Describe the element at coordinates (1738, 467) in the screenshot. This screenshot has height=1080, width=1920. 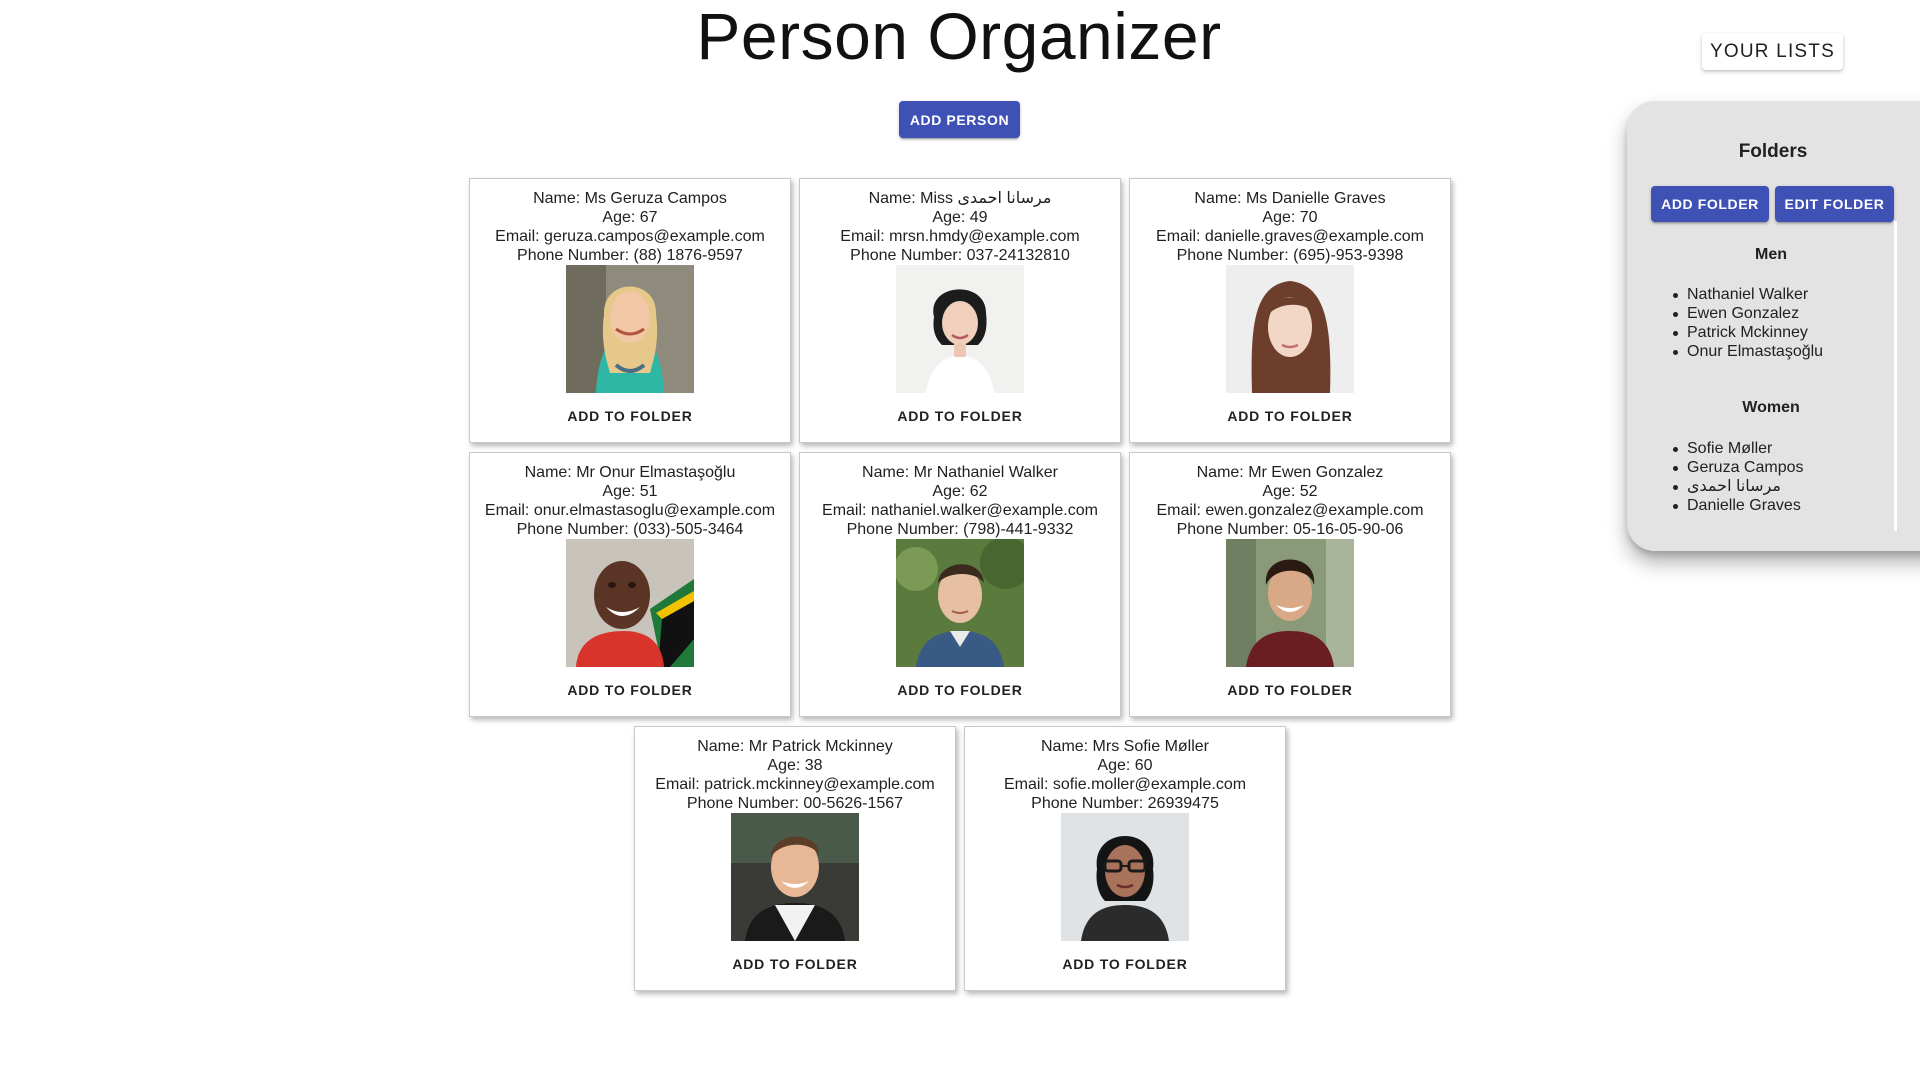
I see `folder-member: Geruza Campos` at that location.